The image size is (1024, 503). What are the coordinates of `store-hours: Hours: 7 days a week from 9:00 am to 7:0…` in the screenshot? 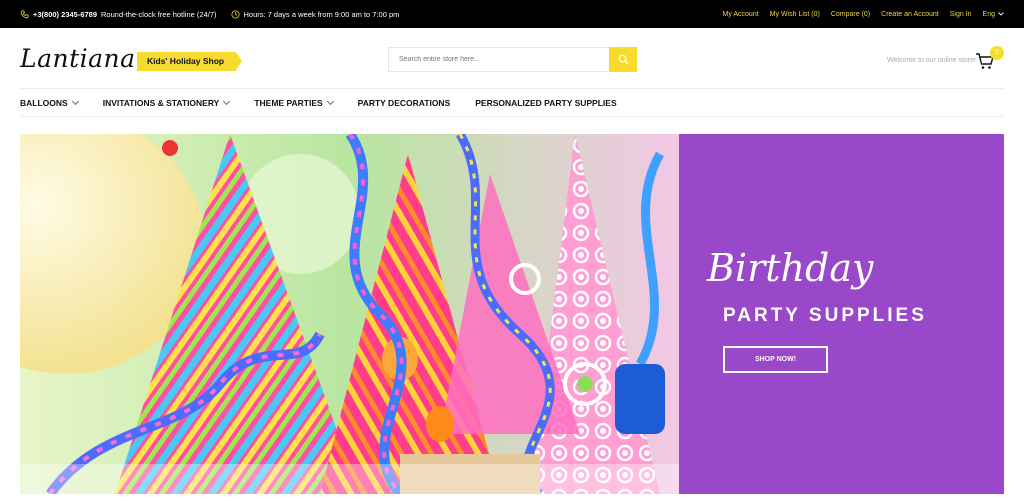 It's located at (315, 14).